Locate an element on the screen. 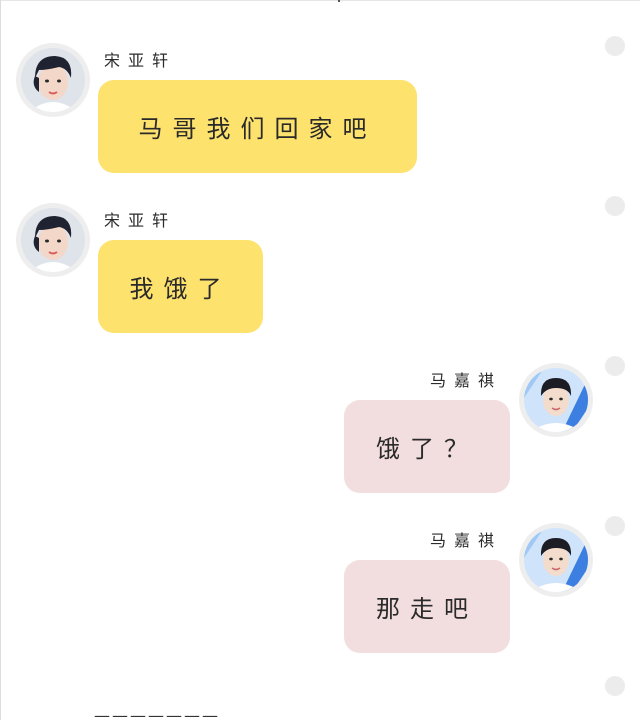 The width and height of the screenshot is (640, 725). top-border is located at coordinates (320, 0).